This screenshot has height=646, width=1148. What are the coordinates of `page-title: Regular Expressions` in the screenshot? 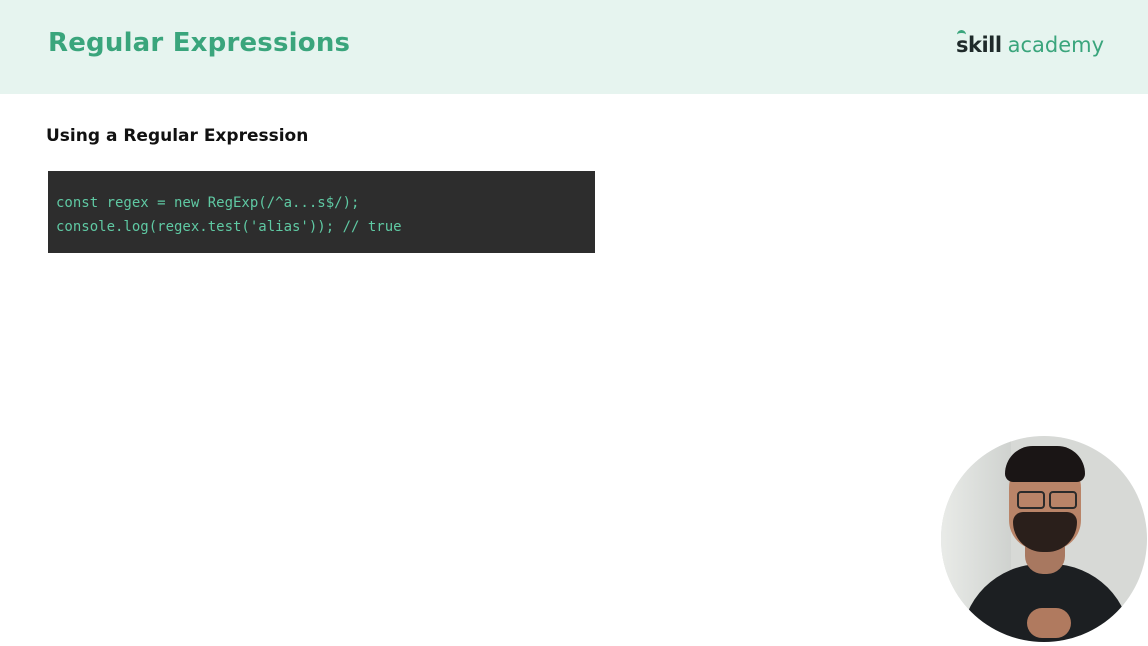 It's located at (199, 43).